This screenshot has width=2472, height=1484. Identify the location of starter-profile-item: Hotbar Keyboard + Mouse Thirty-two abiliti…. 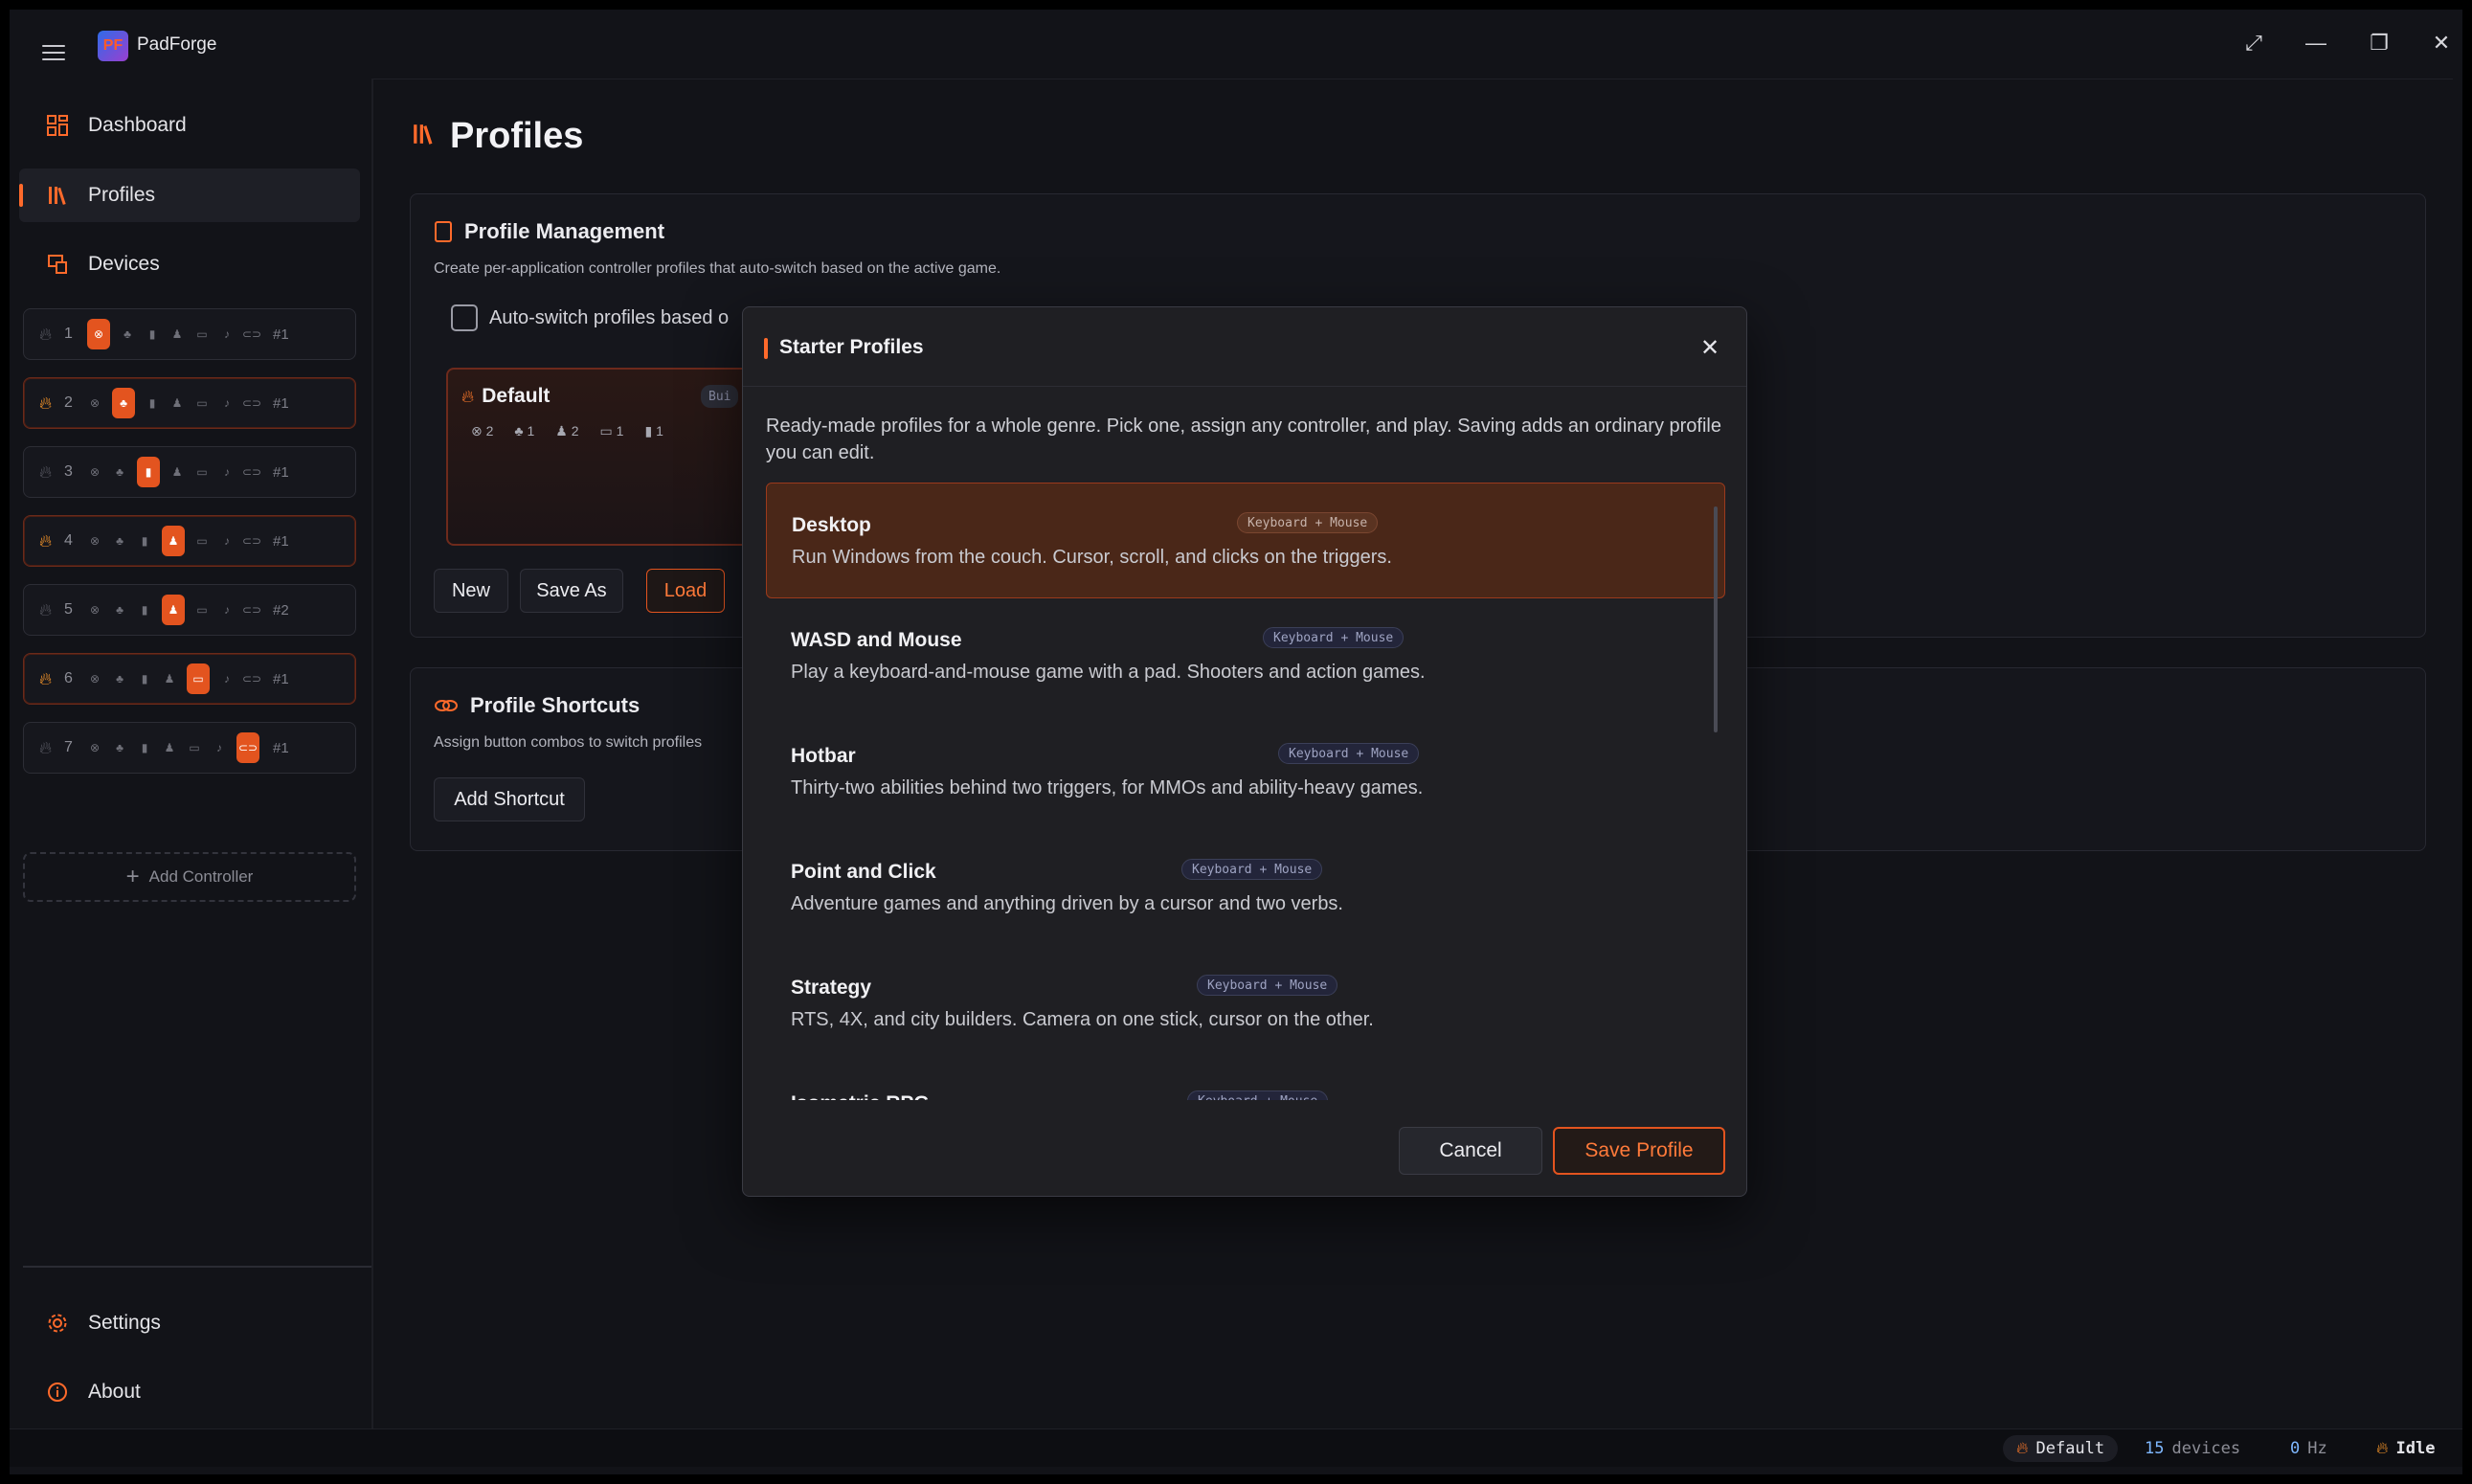
(1245, 772).